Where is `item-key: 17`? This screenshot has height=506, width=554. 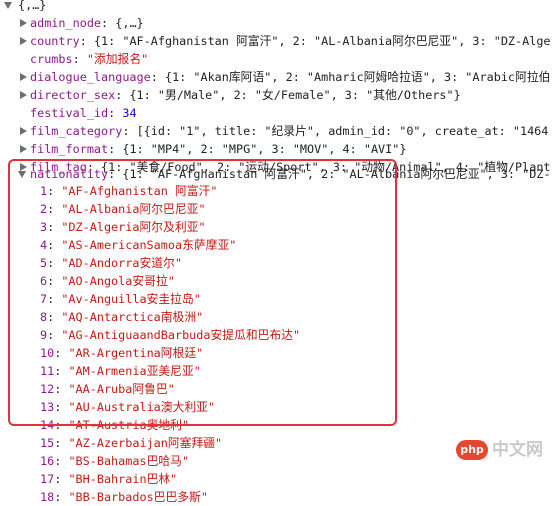 item-key: 17 is located at coordinates (47, 479).